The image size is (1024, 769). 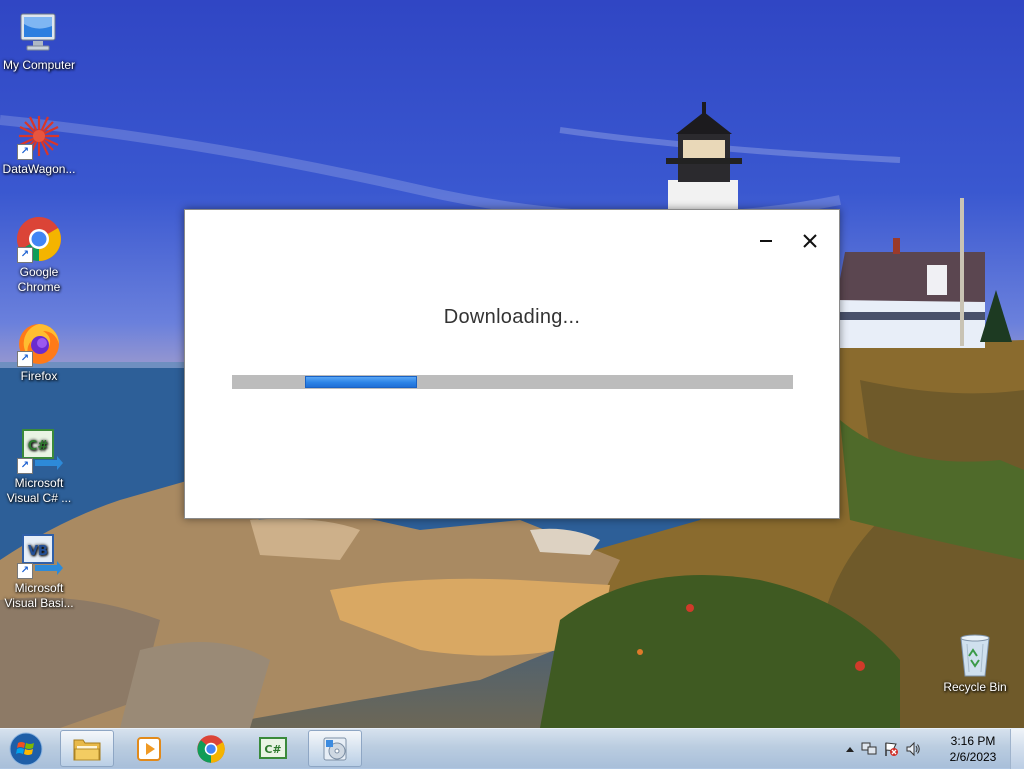 I want to click on speaker-icon, so click(x=913, y=749).